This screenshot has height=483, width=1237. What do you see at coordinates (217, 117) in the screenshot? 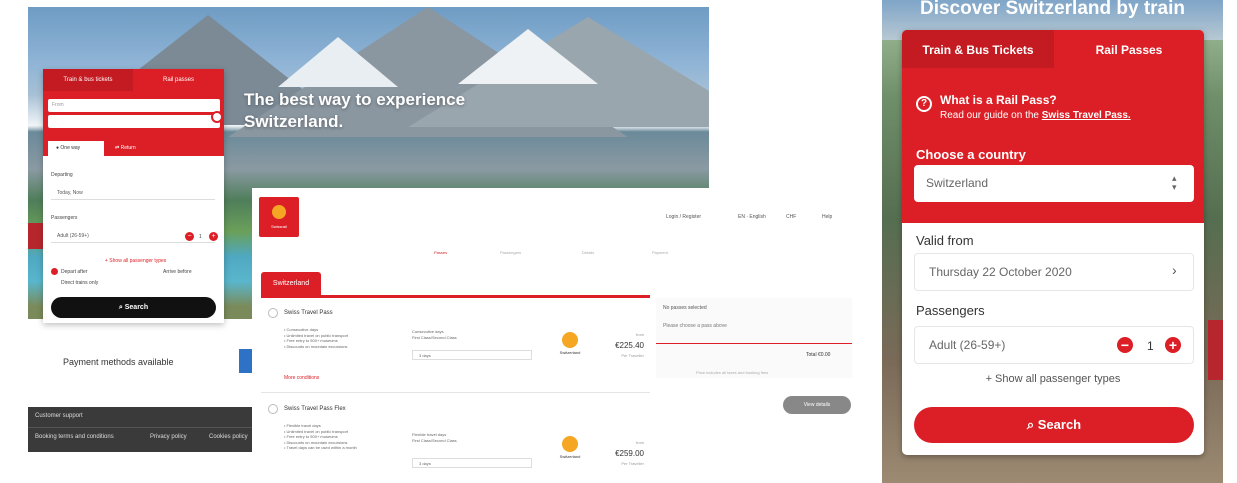
I see `swap-stations-icon` at bounding box center [217, 117].